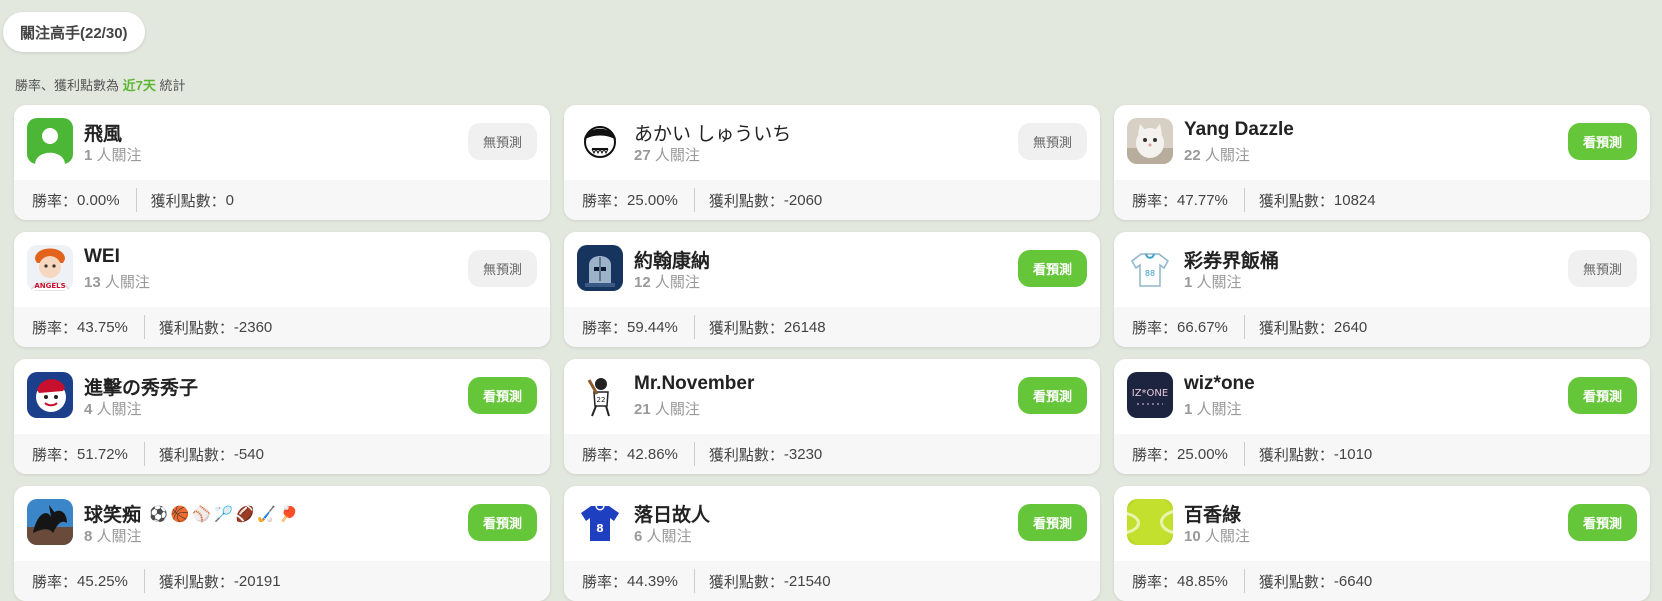 Image resolution: width=1662 pixels, height=601 pixels. I want to click on follower-number: 22, so click(1192, 155).